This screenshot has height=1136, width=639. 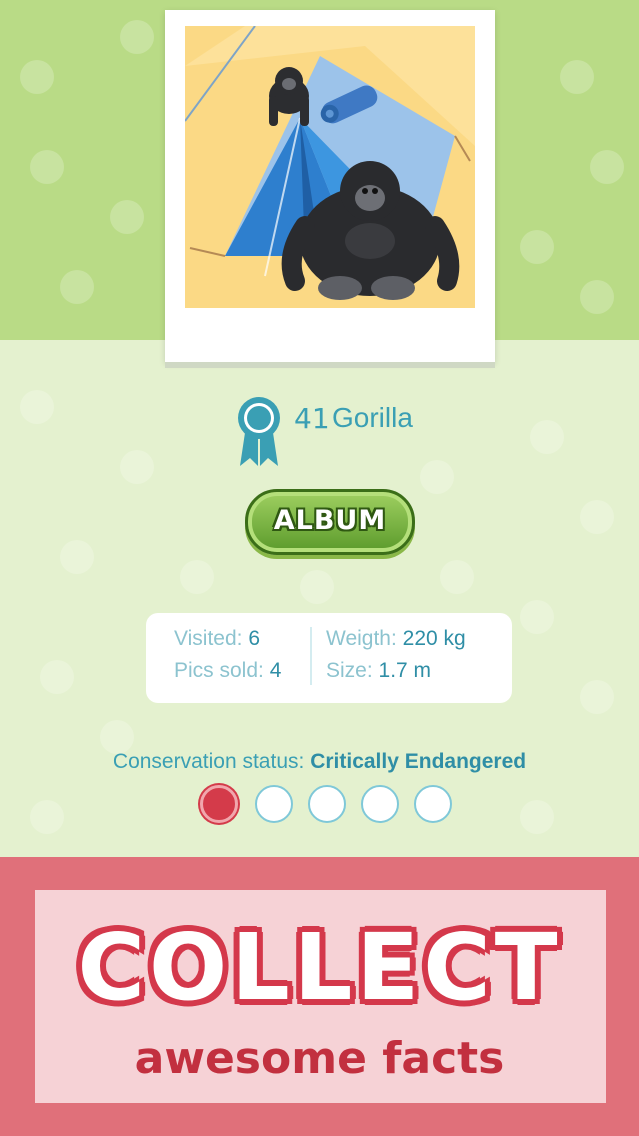 I want to click on ribbon-award-icon, so click(x=261, y=433).